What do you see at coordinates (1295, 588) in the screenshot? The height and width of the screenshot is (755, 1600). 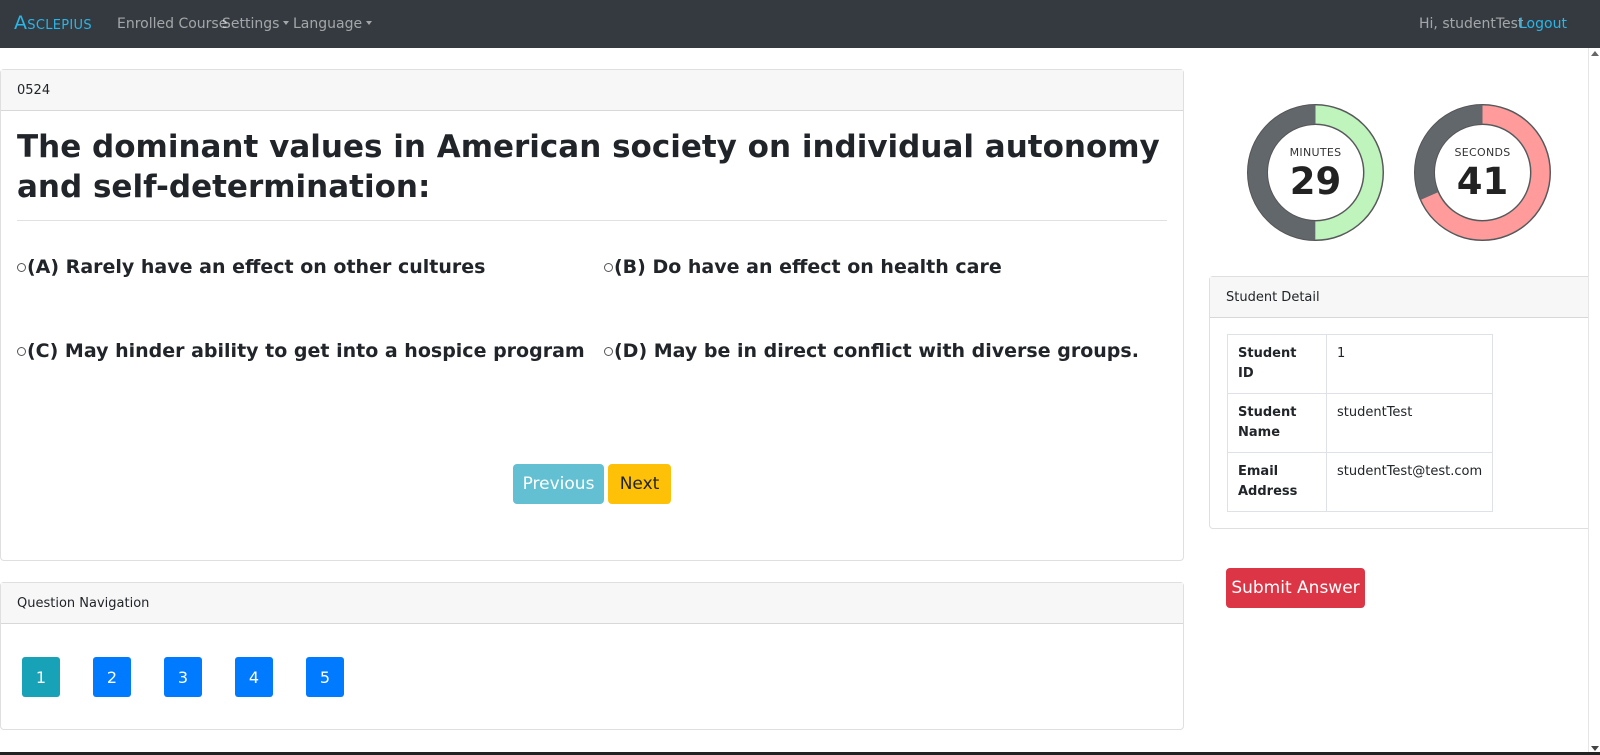 I see `submit-answer-button: Submit Answer` at bounding box center [1295, 588].